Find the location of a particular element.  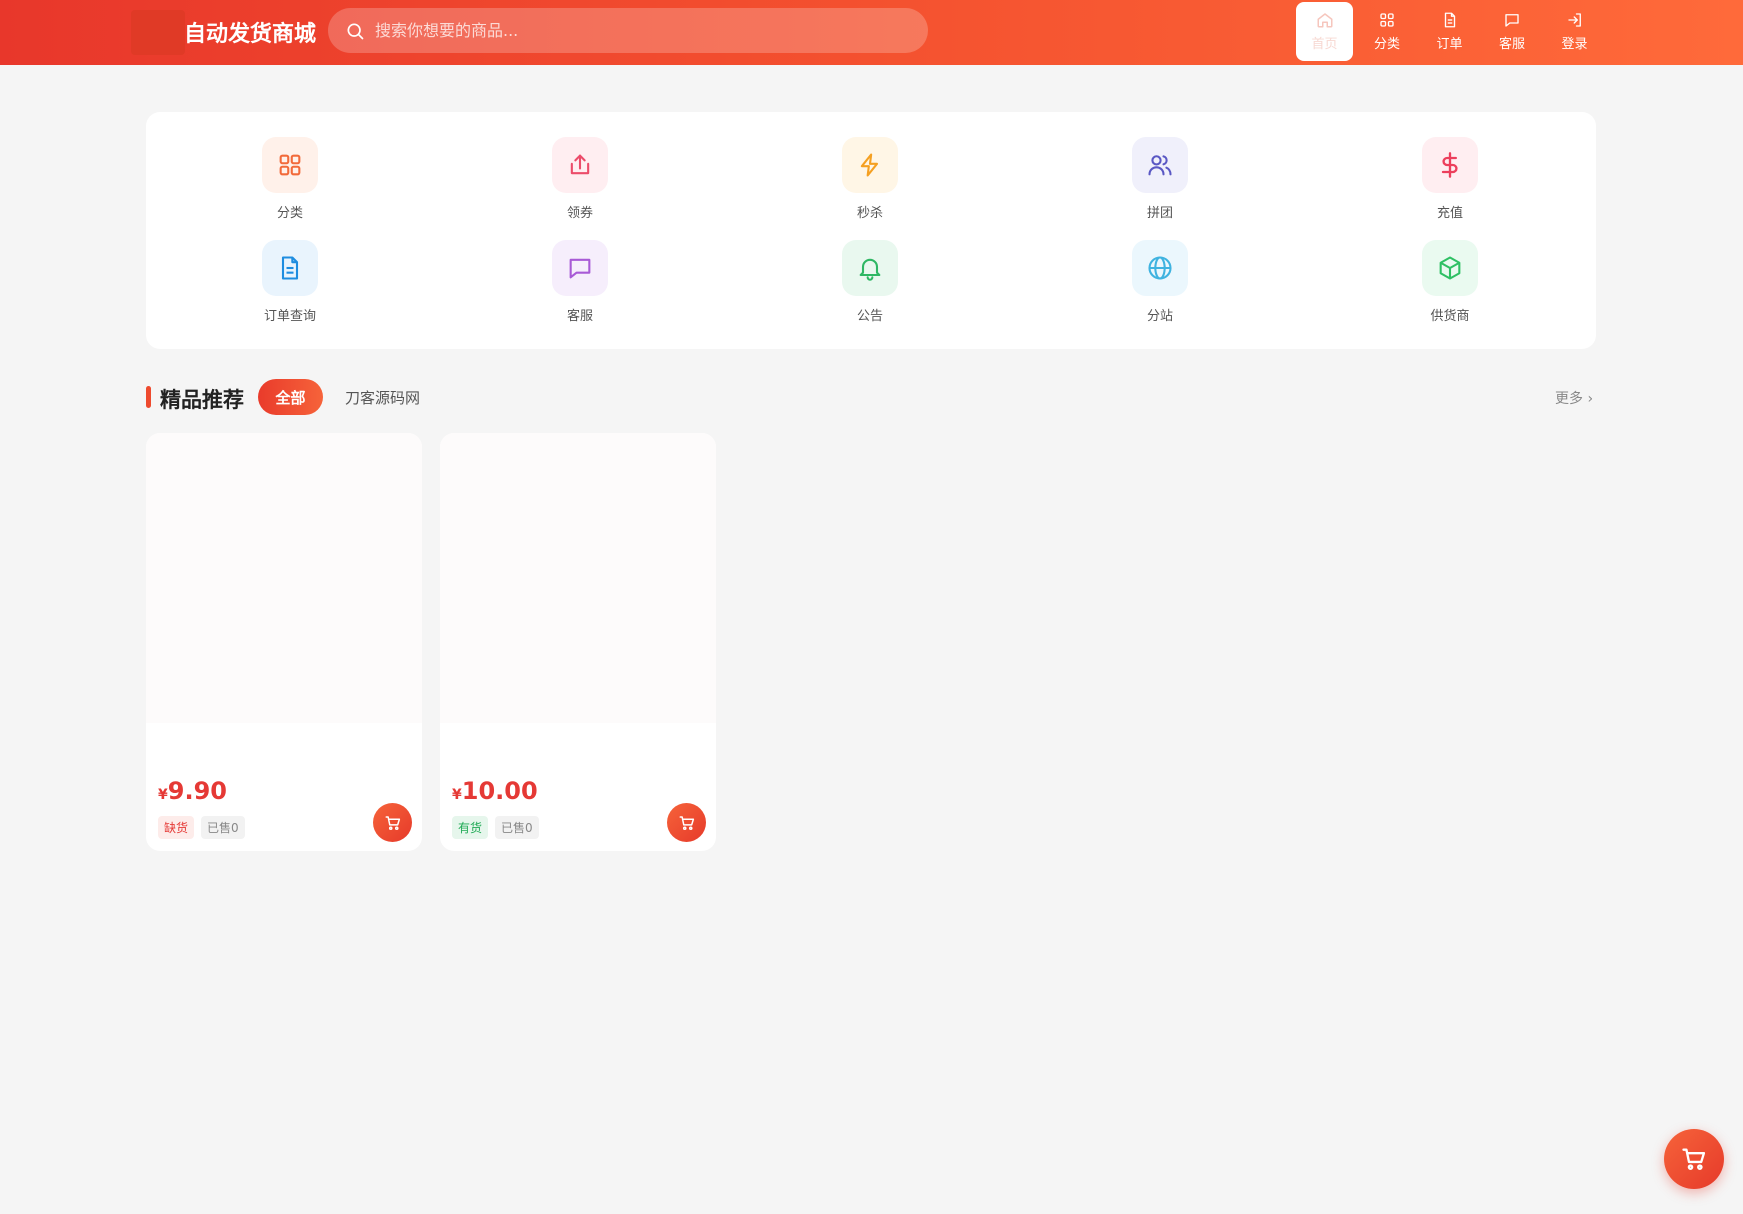

category-label: 供货商 is located at coordinates (1450, 316).